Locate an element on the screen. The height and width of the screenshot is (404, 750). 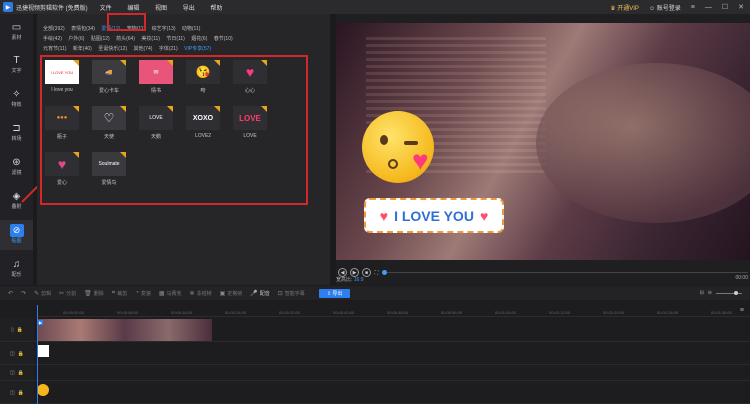
tab-lantern-festival: 元宵节(11) is located at coordinates (55, 48).